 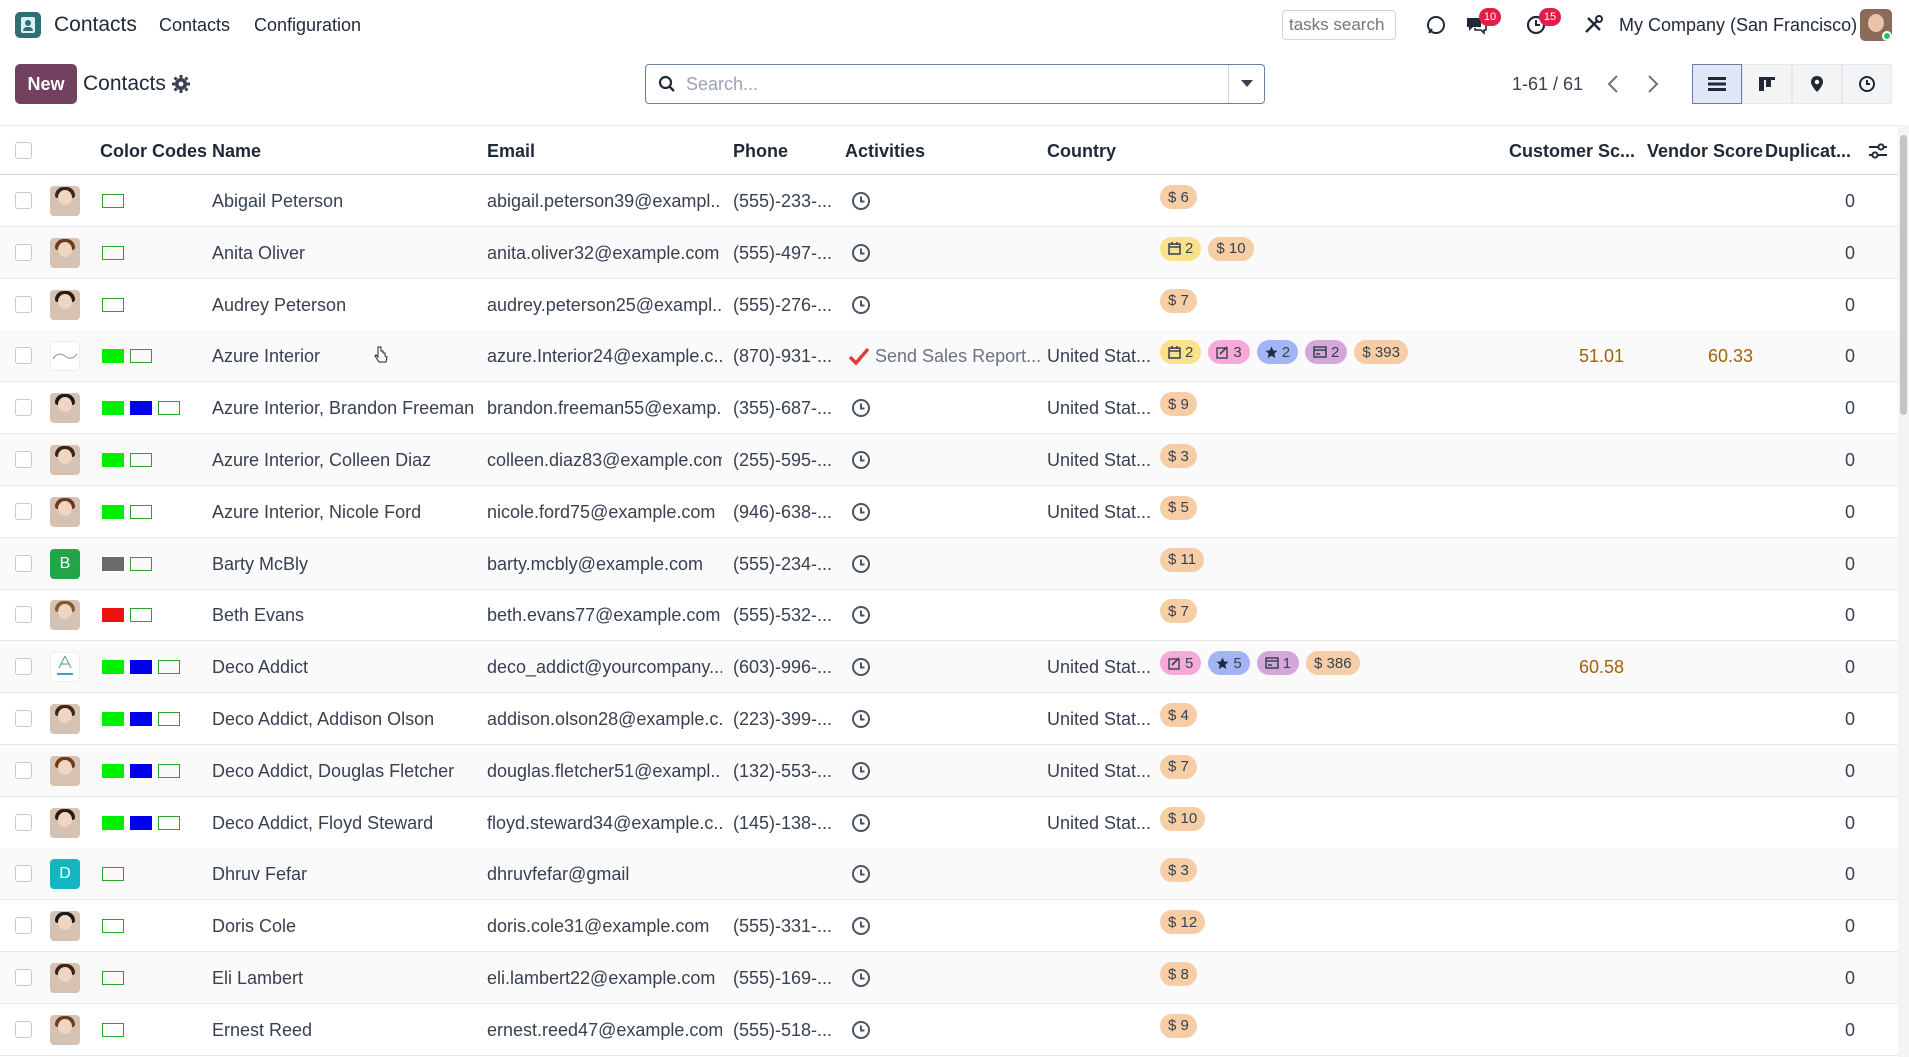 I want to click on sales-tag: $ 9, so click(x=1178, y=1025).